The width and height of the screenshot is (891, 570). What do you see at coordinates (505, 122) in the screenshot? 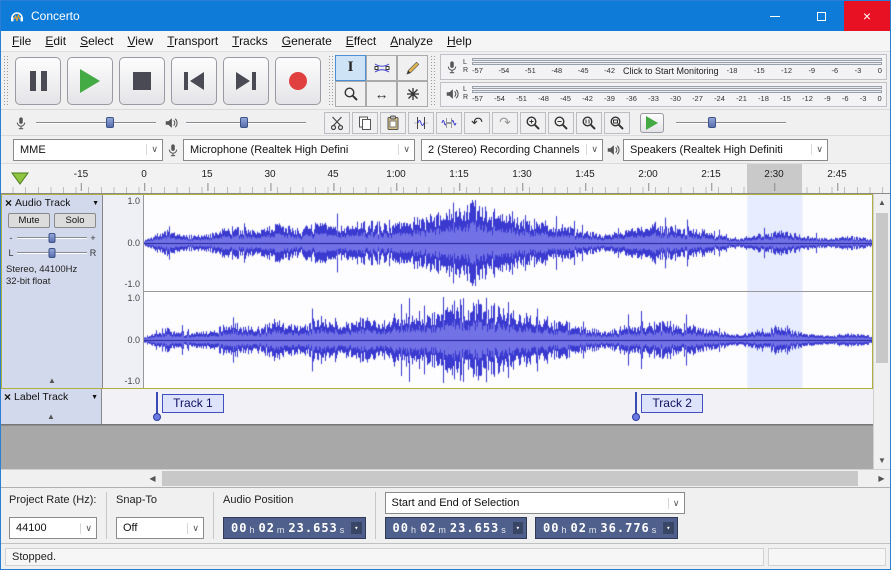
I see `redo-button: ↷` at bounding box center [505, 122].